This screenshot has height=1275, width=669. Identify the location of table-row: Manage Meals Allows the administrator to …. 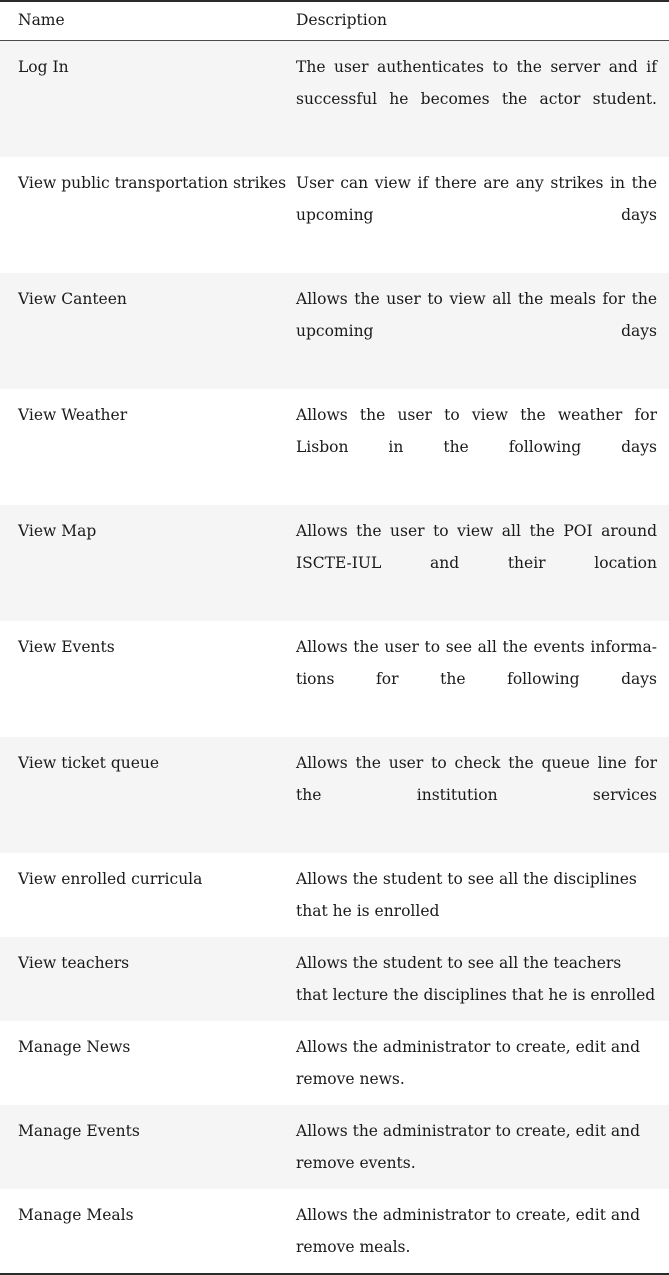
(334, 1231).